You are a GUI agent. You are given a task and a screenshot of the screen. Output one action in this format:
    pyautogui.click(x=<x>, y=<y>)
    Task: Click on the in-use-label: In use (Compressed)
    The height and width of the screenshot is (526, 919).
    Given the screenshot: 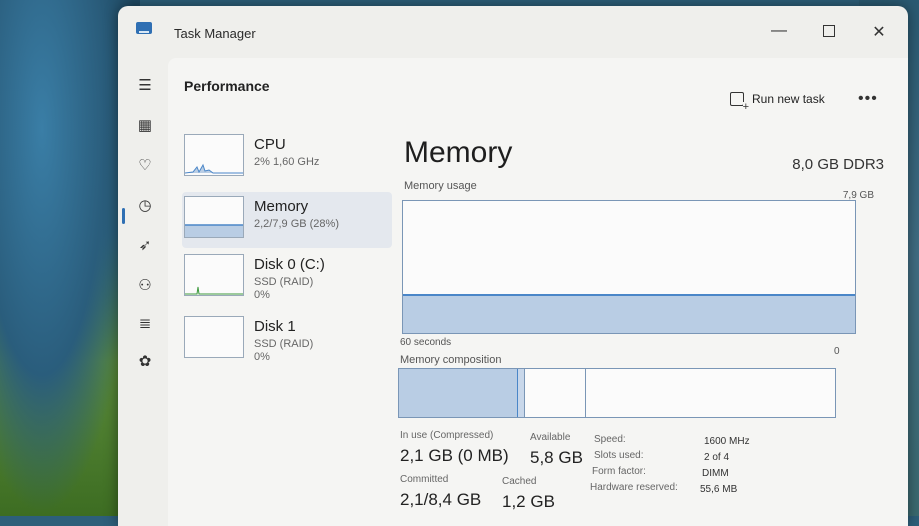 What is the action you would take?
    pyautogui.click(x=447, y=435)
    